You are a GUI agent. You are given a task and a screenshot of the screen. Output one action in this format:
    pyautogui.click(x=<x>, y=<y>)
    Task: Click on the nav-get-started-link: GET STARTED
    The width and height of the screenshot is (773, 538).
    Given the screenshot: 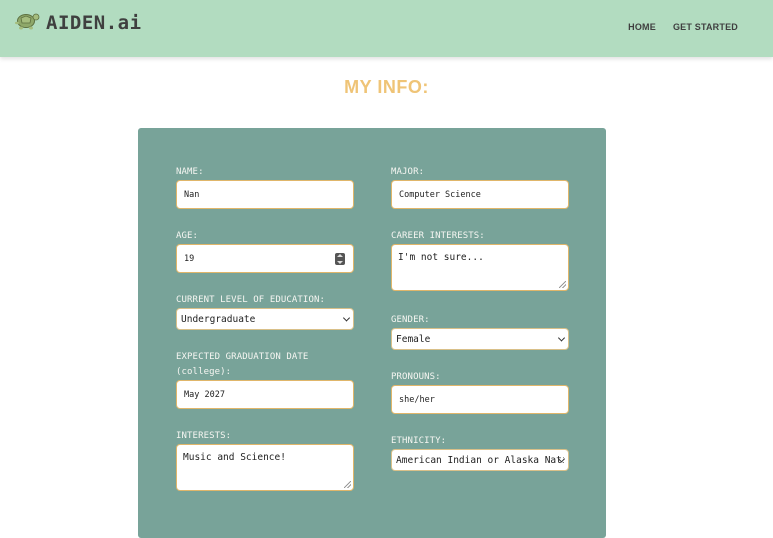 What is the action you would take?
    pyautogui.click(x=705, y=27)
    